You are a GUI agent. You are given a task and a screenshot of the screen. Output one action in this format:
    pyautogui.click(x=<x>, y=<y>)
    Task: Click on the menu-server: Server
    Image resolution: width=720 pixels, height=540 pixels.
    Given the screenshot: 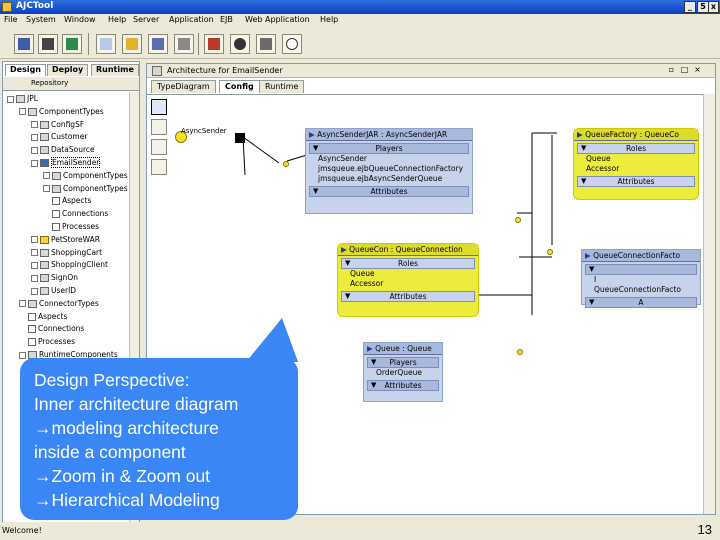 What is the action you would take?
    pyautogui.click(x=146, y=19)
    